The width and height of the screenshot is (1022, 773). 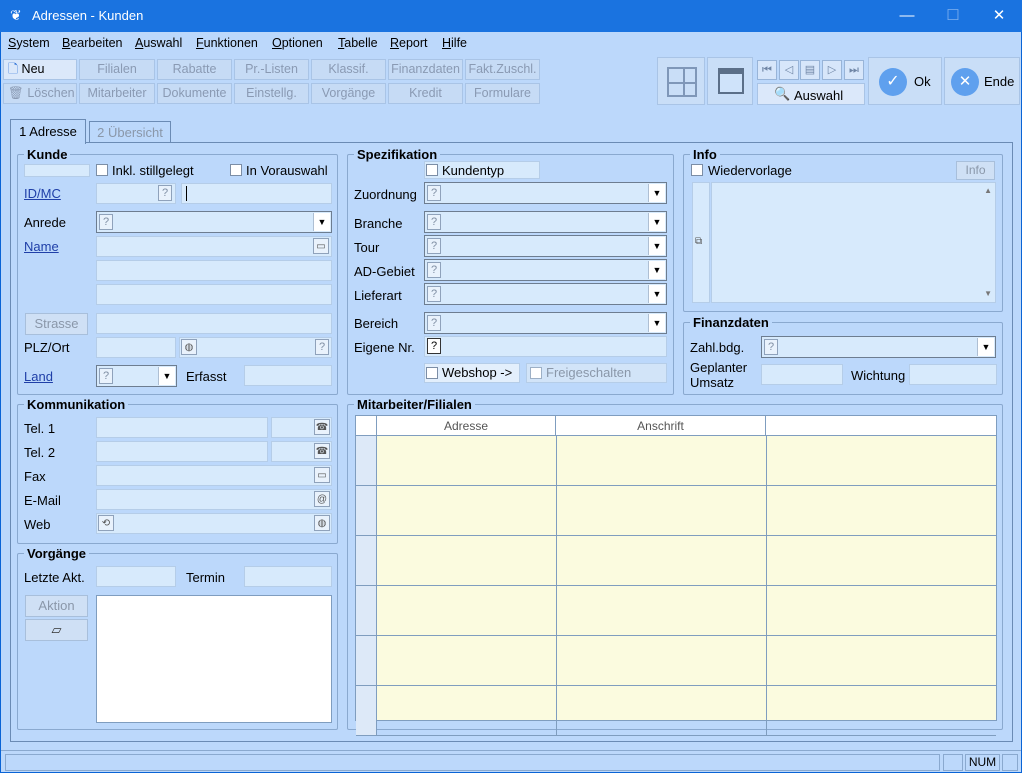 I want to click on branche-combo: ? ▼, so click(x=545, y=222).